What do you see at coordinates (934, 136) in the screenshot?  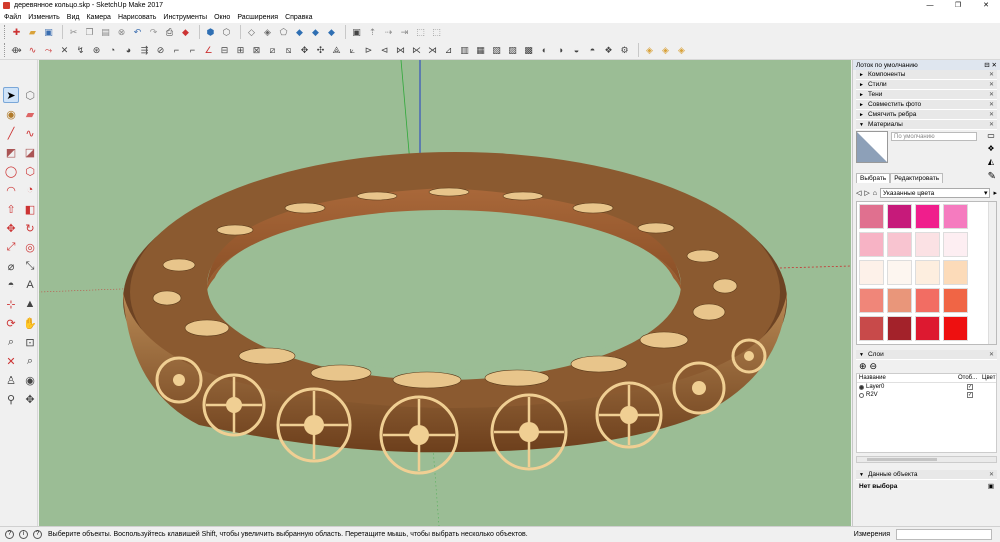 I see `material-name-field: По умолчанию` at bounding box center [934, 136].